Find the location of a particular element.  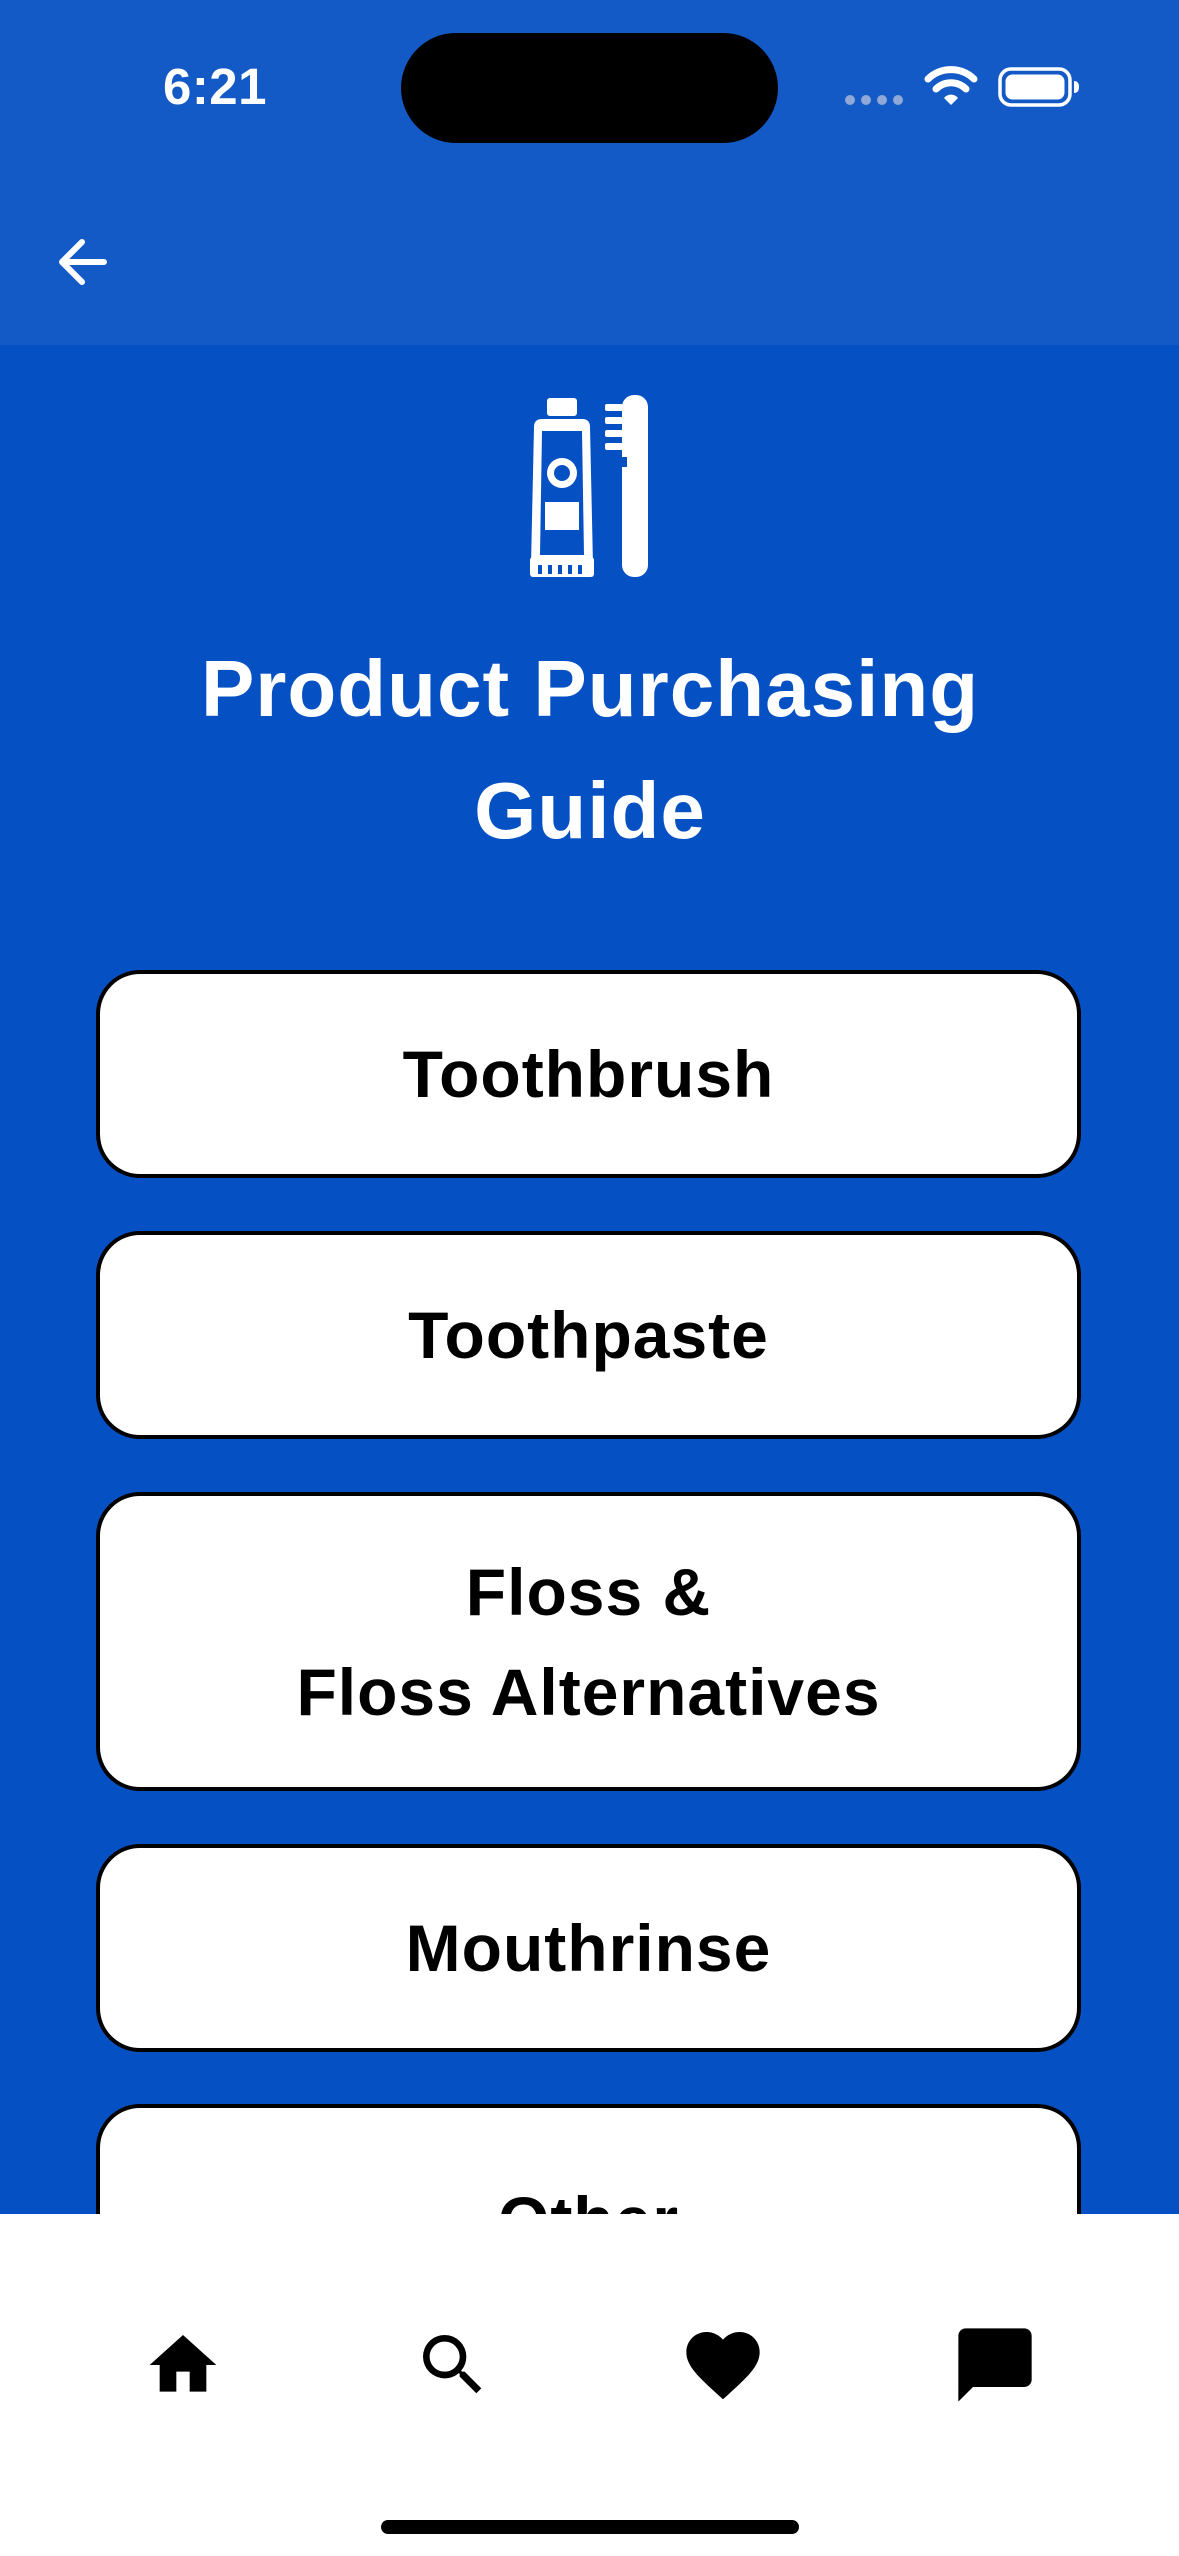

mouthrinse-button: Mouthrinse is located at coordinates (588, 1948).